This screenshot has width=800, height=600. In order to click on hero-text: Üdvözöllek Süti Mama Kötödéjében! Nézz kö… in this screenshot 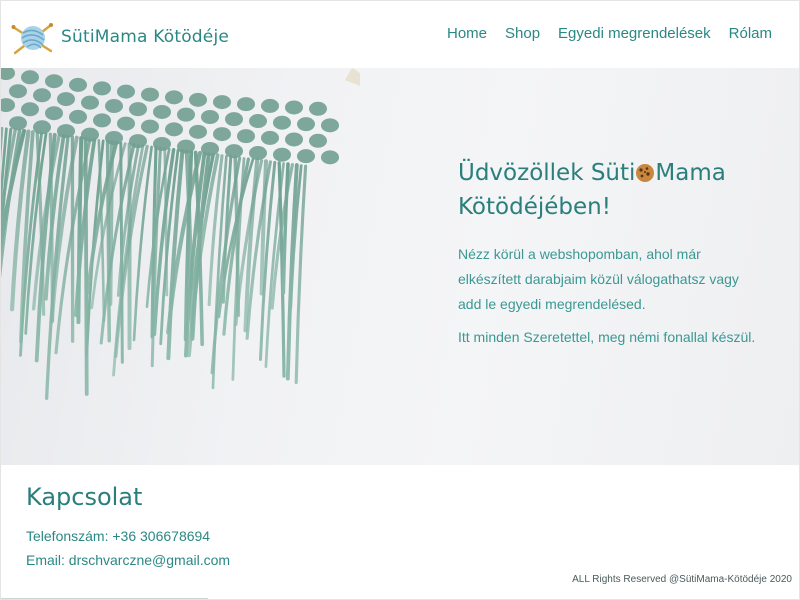, I will do `click(618, 253)`.